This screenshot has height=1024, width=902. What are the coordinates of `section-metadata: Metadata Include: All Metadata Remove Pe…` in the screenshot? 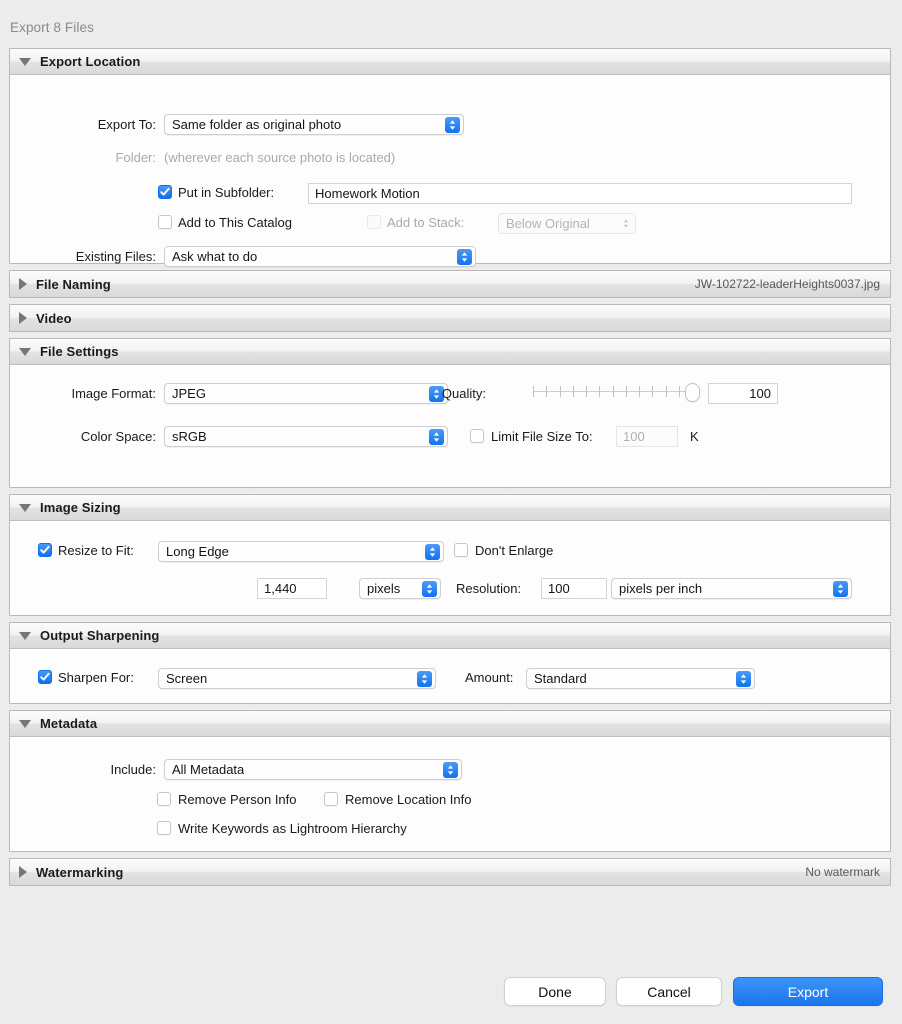 It's located at (450, 781).